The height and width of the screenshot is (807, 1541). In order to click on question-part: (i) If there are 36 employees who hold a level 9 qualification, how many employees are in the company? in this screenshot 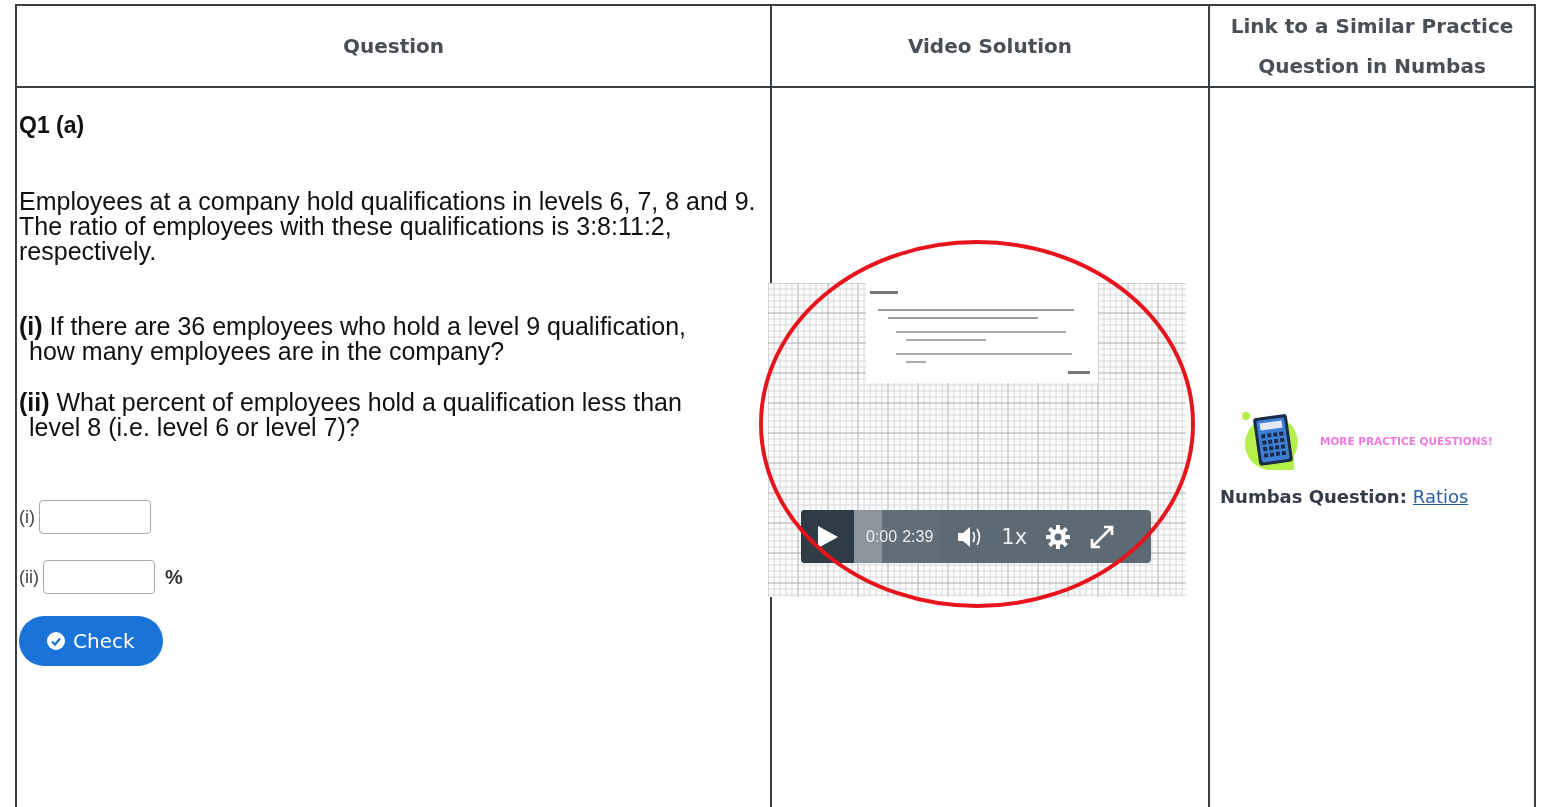, I will do `click(353, 339)`.